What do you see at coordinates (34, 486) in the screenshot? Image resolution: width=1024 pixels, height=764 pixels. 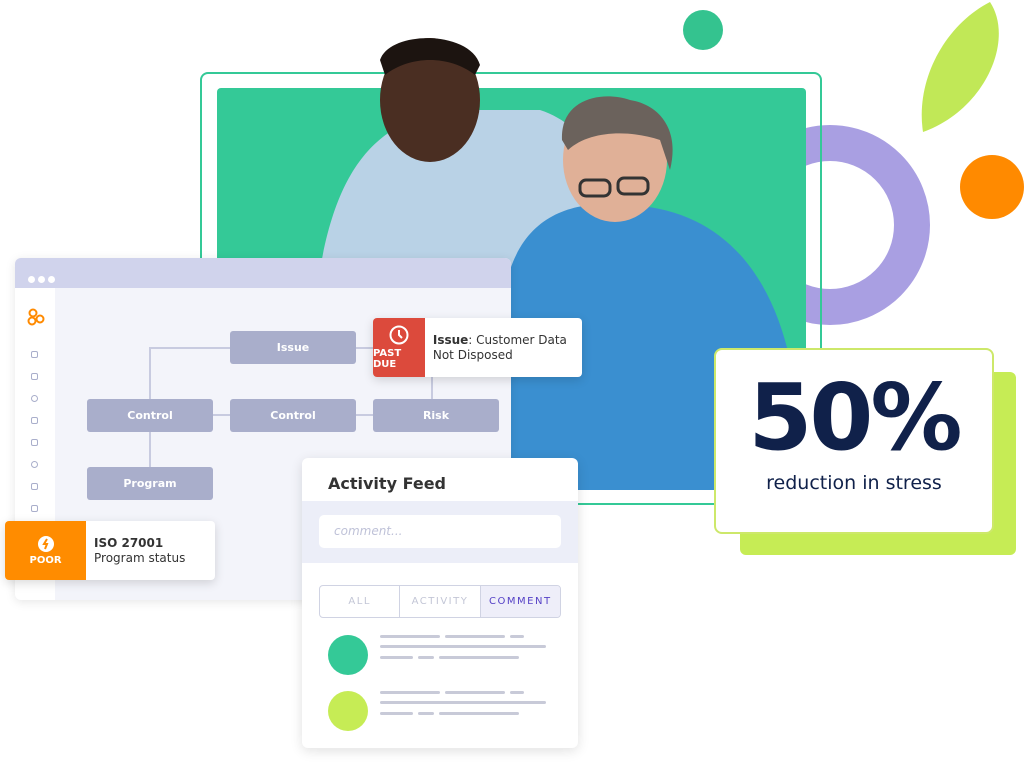 I see `report-icon` at bounding box center [34, 486].